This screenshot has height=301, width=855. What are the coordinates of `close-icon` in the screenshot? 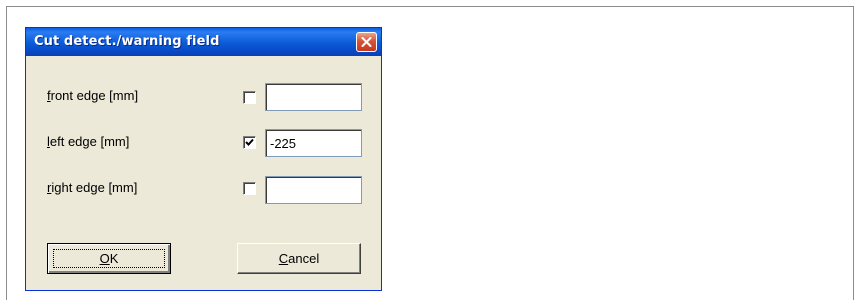 It's located at (366, 42).